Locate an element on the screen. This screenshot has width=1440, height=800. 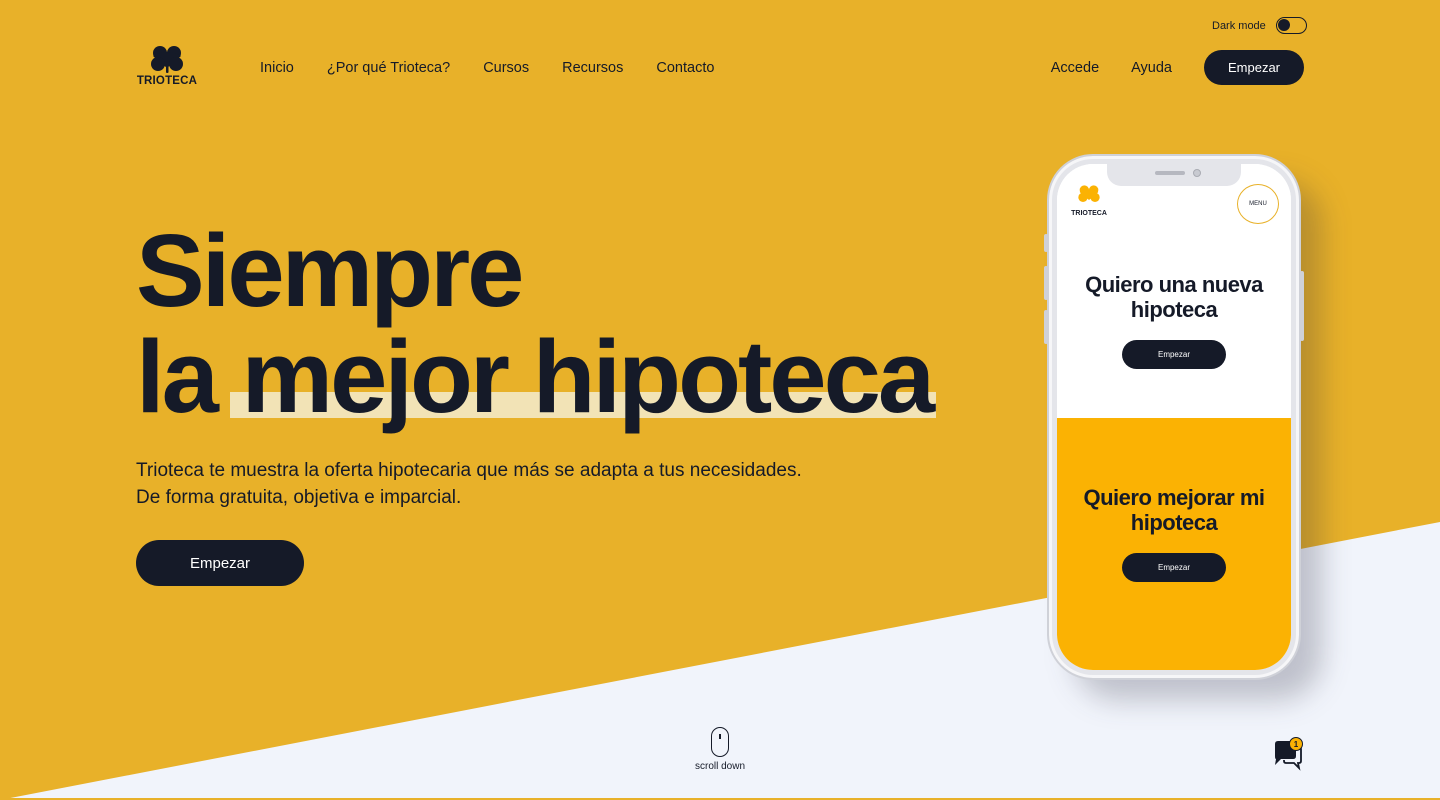
phone-notch is located at coordinates (1174, 175).